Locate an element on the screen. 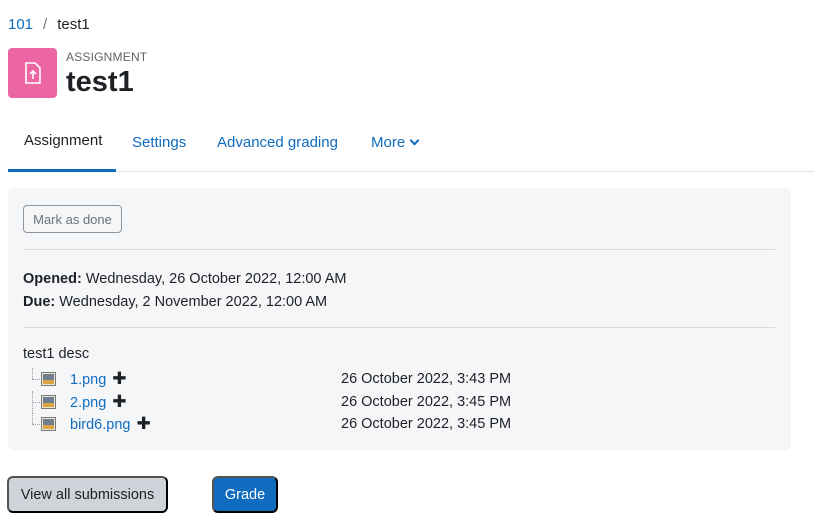  tab-advanced-grading: Advanced grading is located at coordinates (277, 142).